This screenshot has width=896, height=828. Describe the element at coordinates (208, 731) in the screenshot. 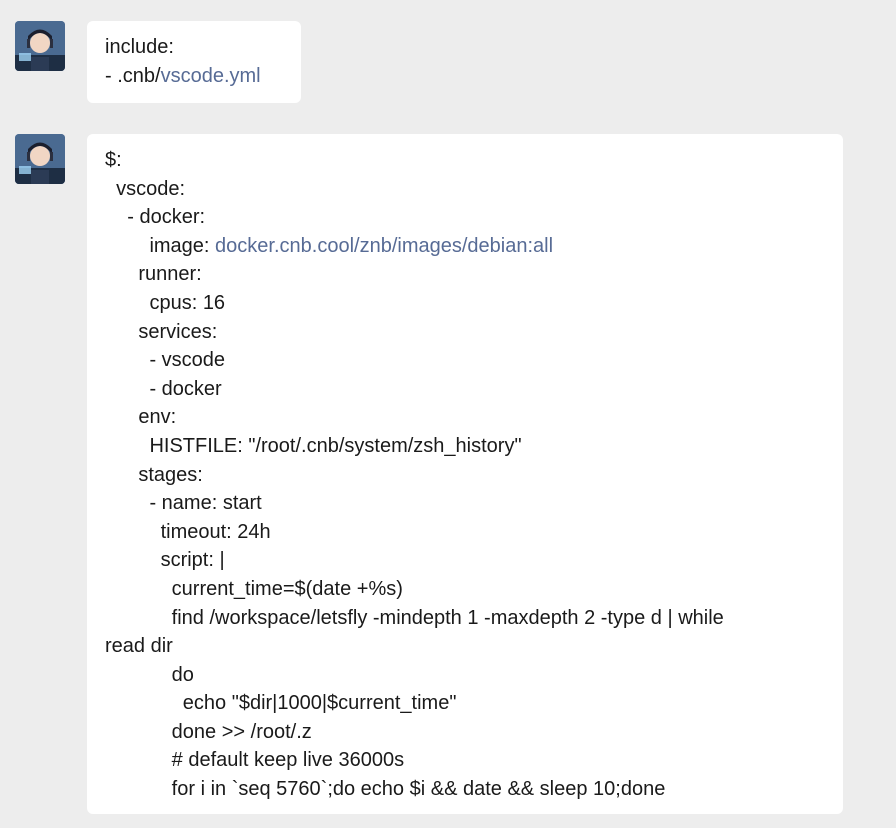

I see `code-line: done >> /root/.z` at that location.